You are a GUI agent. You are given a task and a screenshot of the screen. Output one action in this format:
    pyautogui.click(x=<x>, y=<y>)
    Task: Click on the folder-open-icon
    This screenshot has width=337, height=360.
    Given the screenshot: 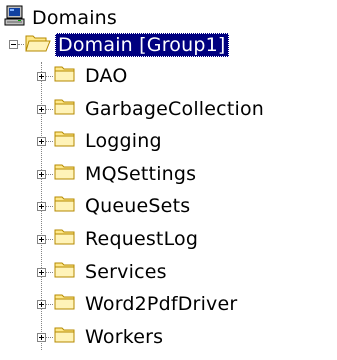 What is the action you would take?
    pyautogui.click(x=38, y=45)
    